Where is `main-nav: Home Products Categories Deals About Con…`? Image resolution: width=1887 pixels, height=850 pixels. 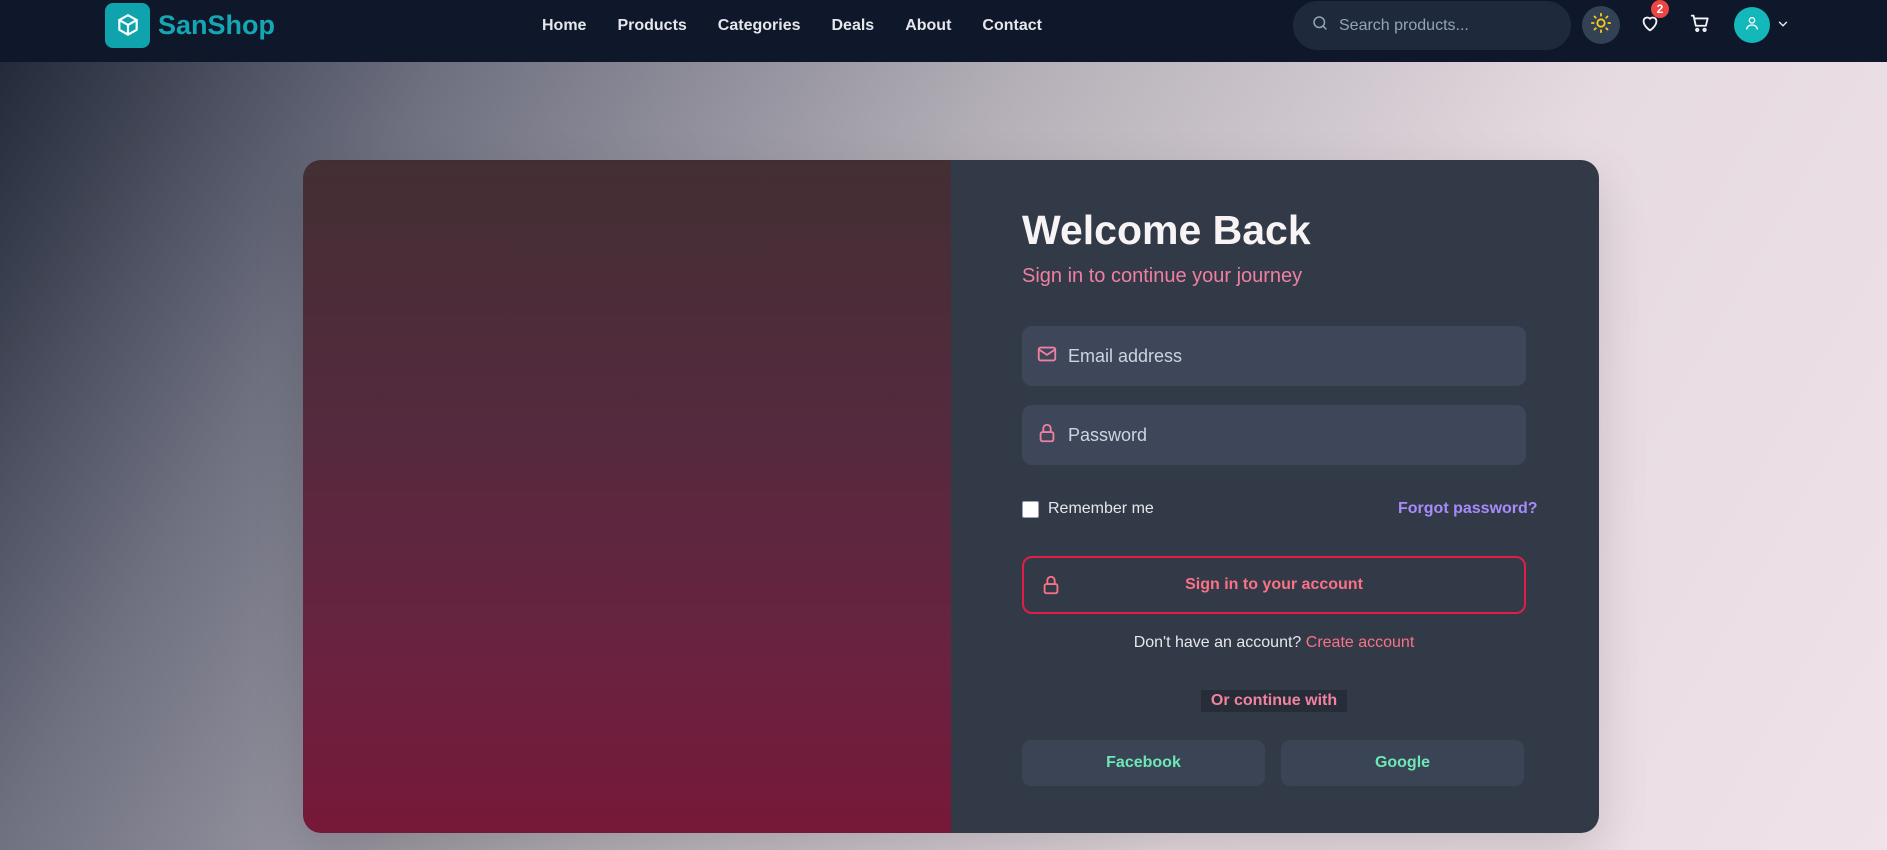 main-nav: Home Products Categories Deals About Con… is located at coordinates (807, 26).